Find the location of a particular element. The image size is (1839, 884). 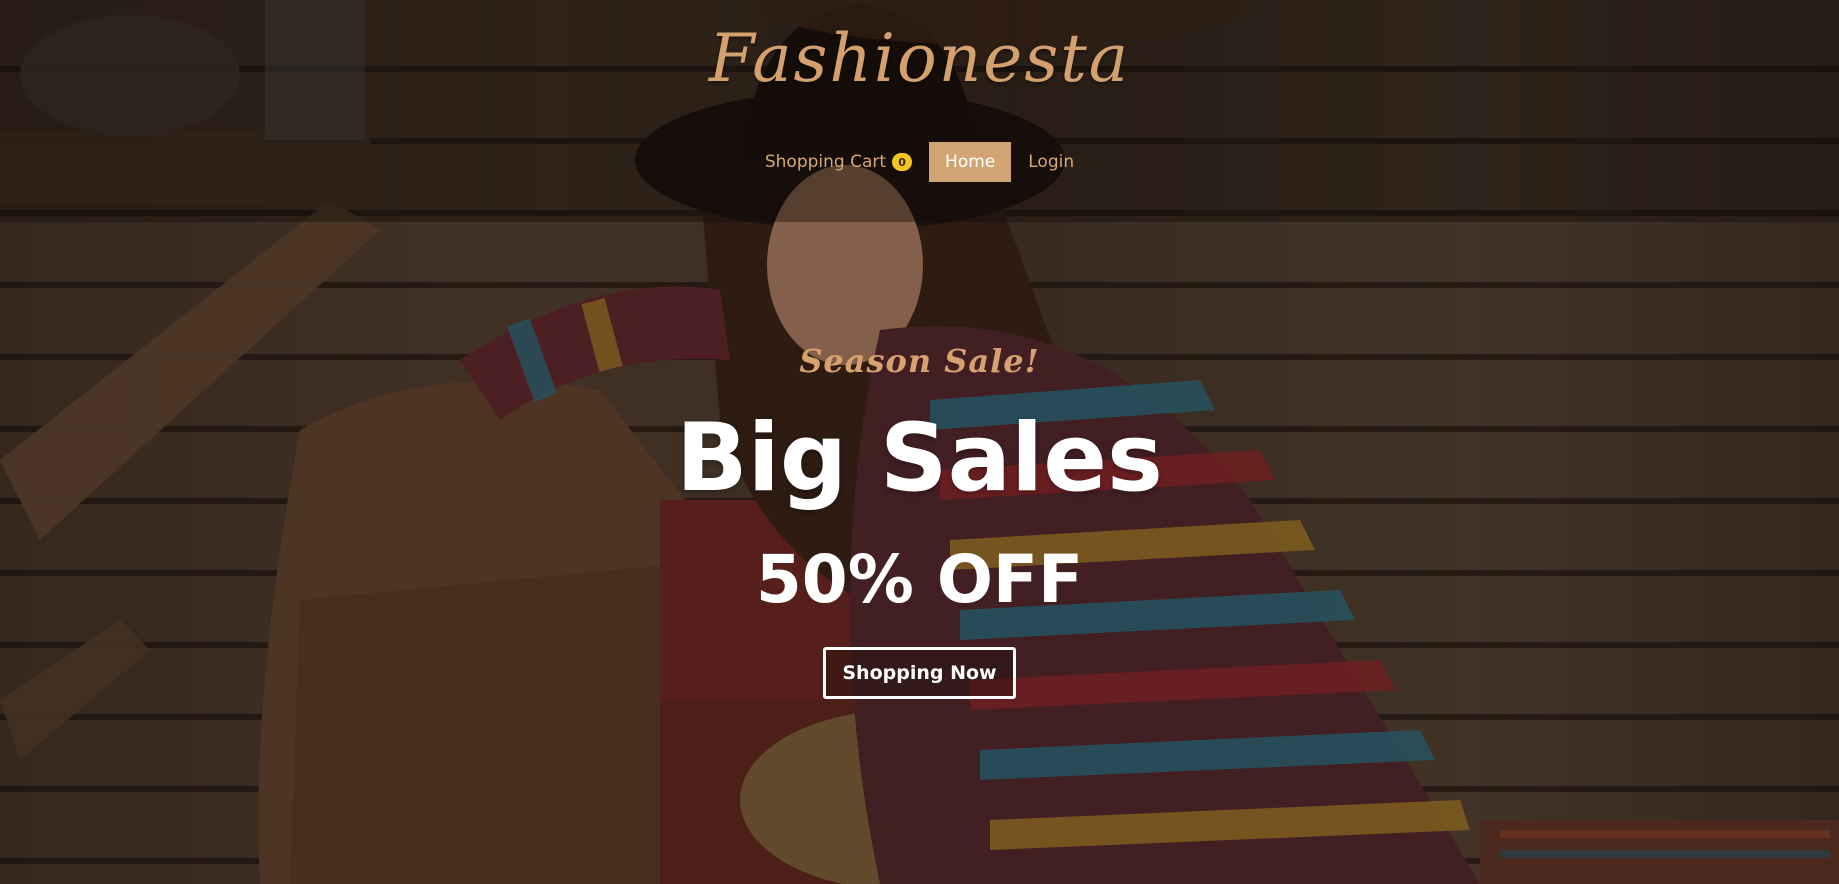

nav-login: Login is located at coordinates (1051, 162).